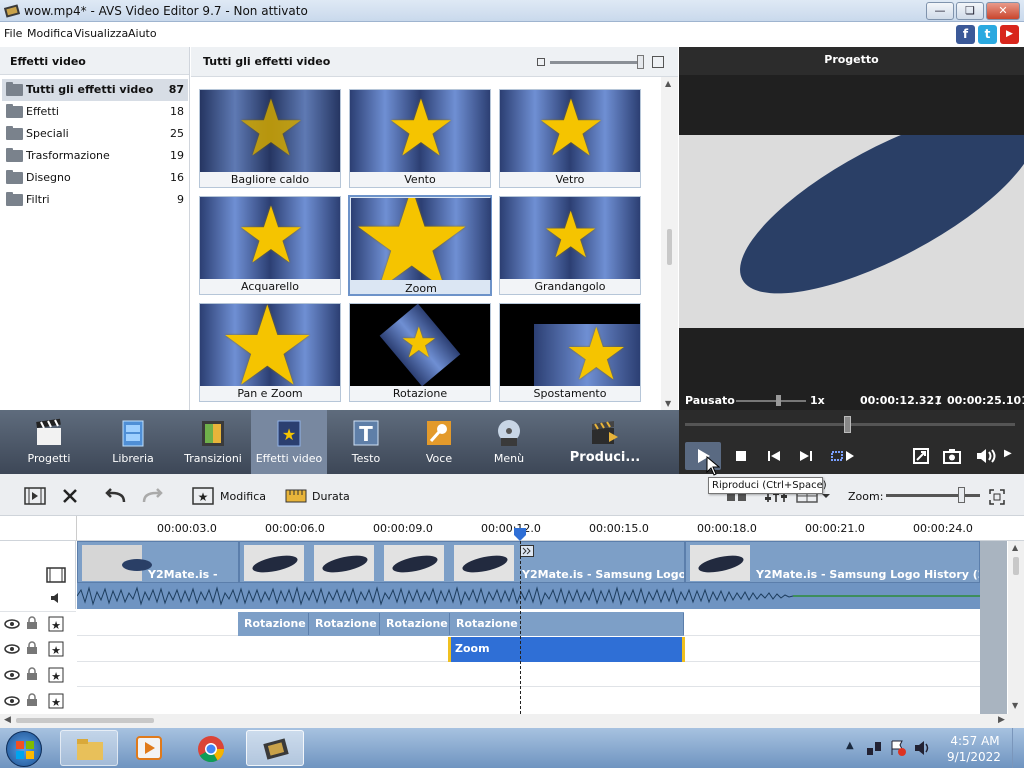  Describe the element at coordinates (528, 701) in the screenshot. I see `effect-track-4-lane` at that location.